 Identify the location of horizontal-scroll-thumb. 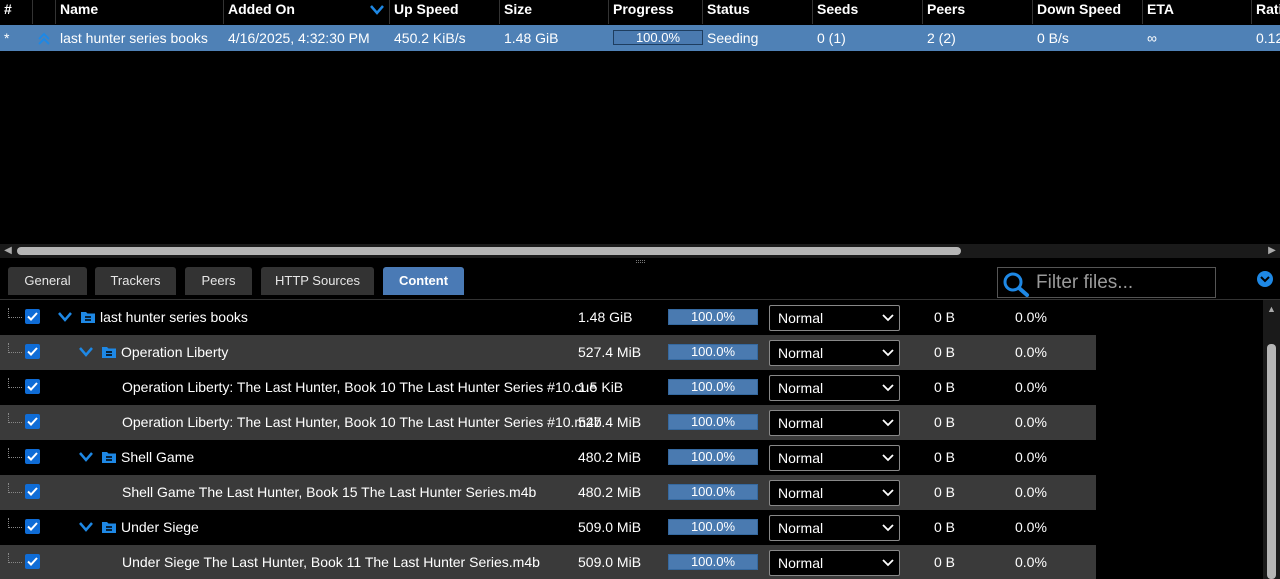
(489, 251).